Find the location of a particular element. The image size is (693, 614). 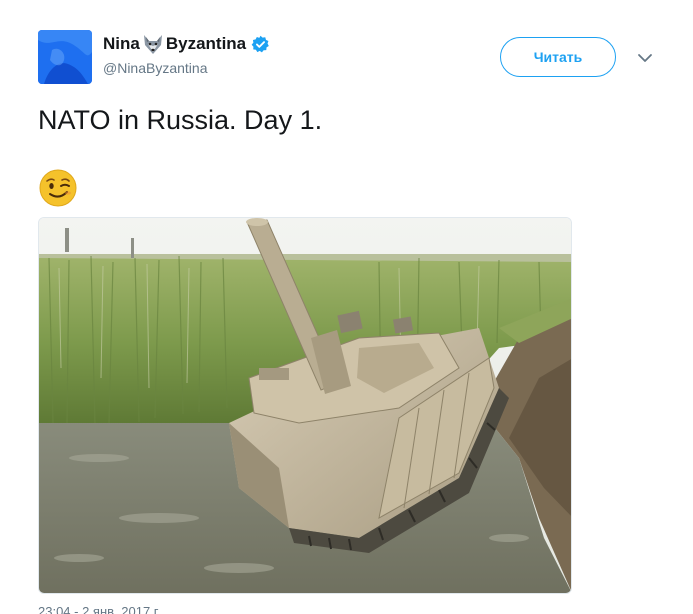

author-name-last: Byzantina is located at coordinates (206, 44).